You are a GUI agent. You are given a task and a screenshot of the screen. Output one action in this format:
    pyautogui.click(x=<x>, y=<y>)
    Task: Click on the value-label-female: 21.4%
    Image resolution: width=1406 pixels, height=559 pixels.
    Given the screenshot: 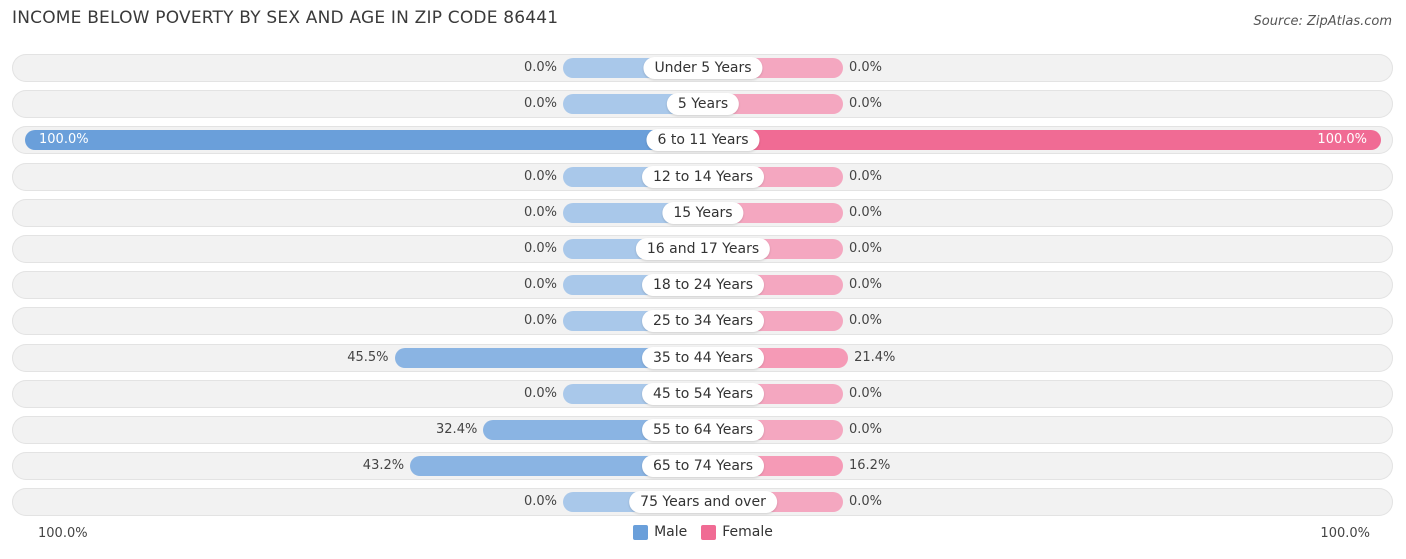 What is the action you would take?
    pyautogui.click(x=875, y=357)
    